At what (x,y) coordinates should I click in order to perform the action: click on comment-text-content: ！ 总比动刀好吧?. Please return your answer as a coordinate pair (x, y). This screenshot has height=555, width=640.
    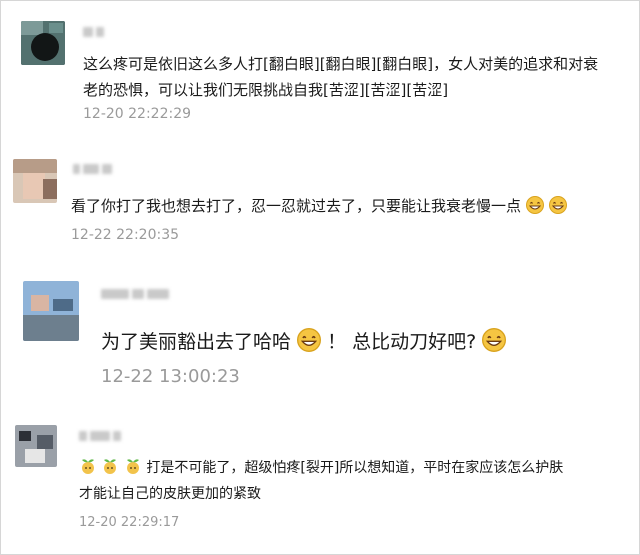
    Looking at the image, I should click on (402, 342).